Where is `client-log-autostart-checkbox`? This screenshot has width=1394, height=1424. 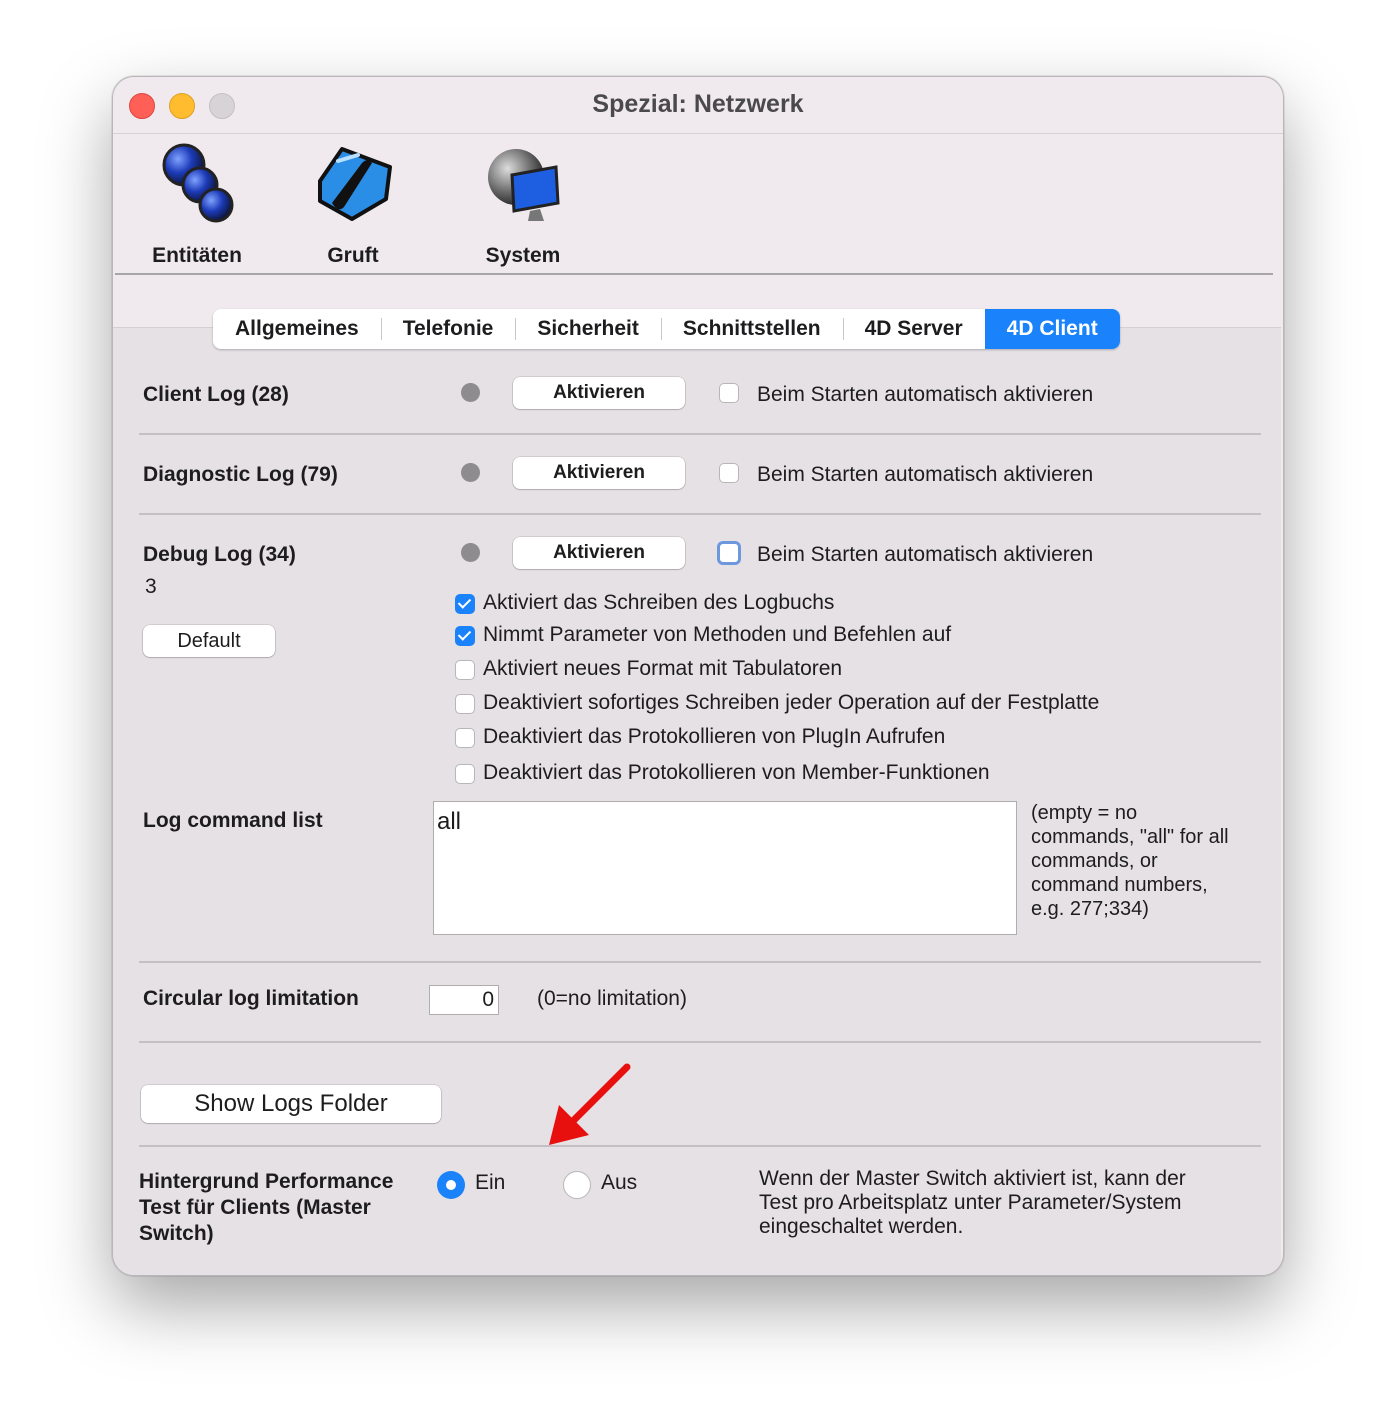 client-log-autostart-checkbox is located at coordinates (729, 393).